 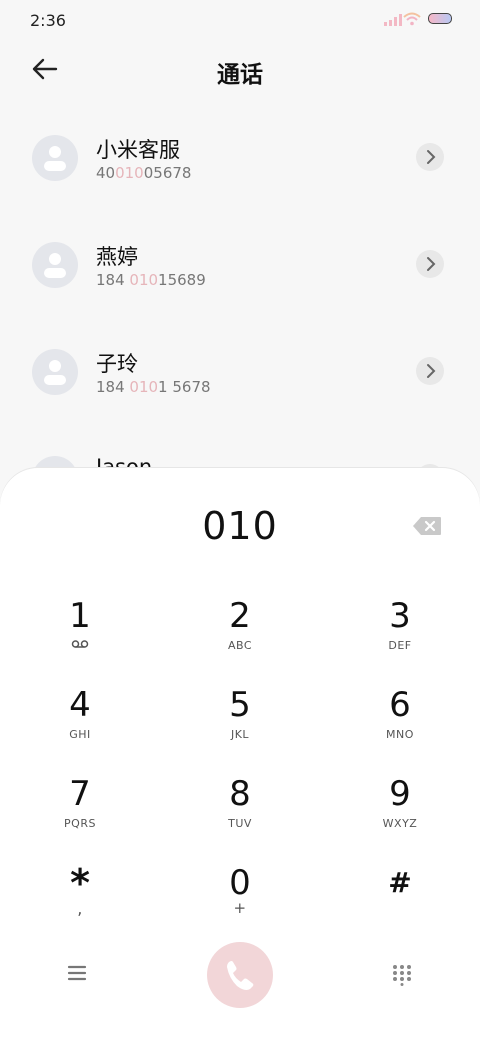 I want to click on status-bar: 2:36, so click(x=240, y=20).